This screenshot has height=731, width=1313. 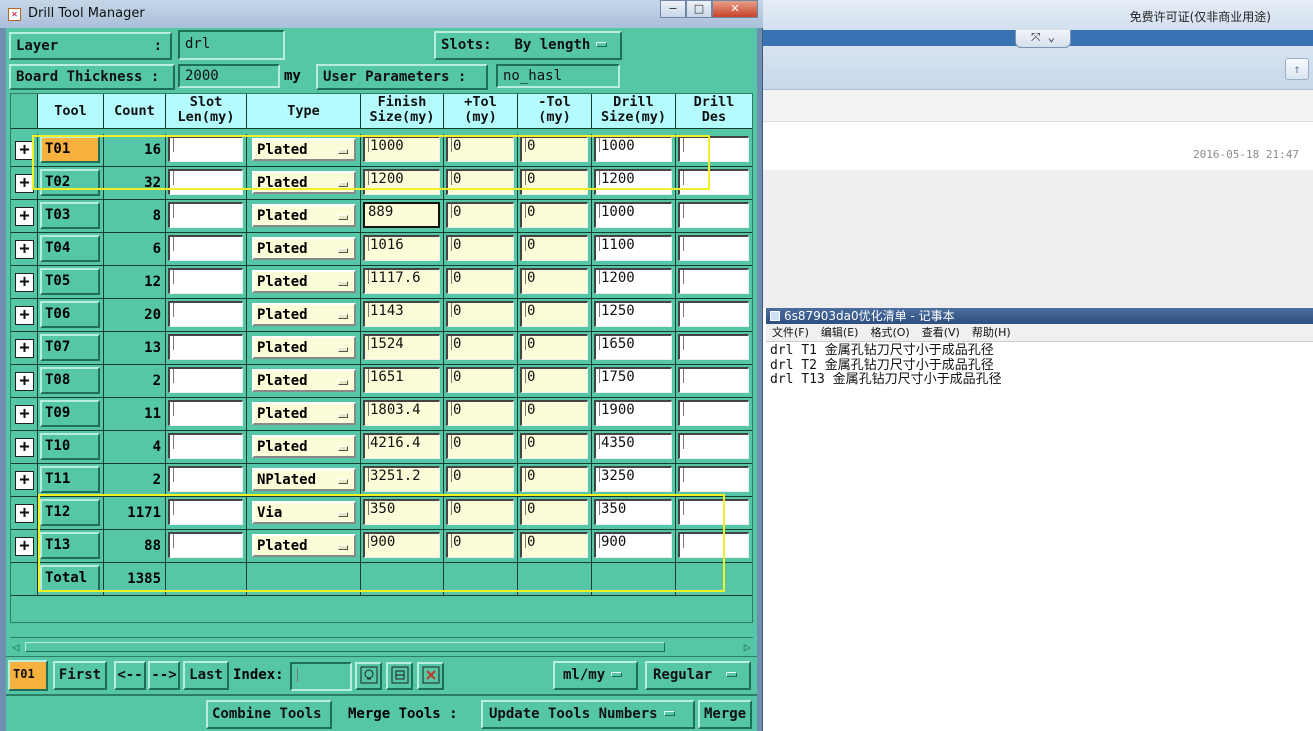 What do you see at coordinates (633, 479) in the screenshot?
I see `drill-size-field: 3250` at bounding box center [633, 479].